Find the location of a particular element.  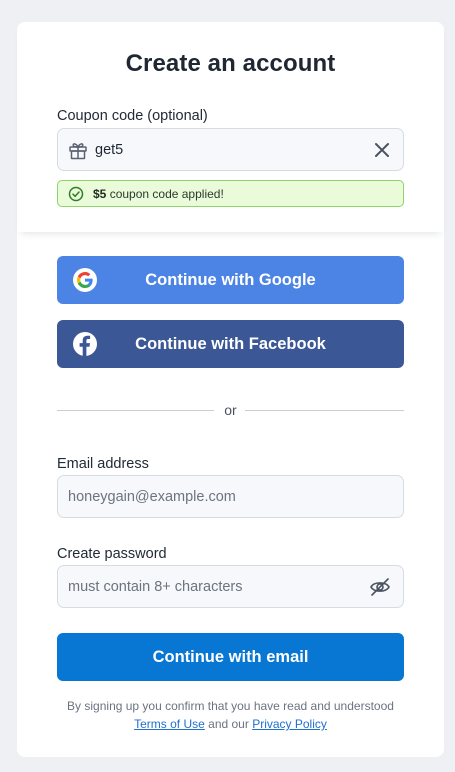

coupon-amount: $5 is located at coordinates (100, 194).